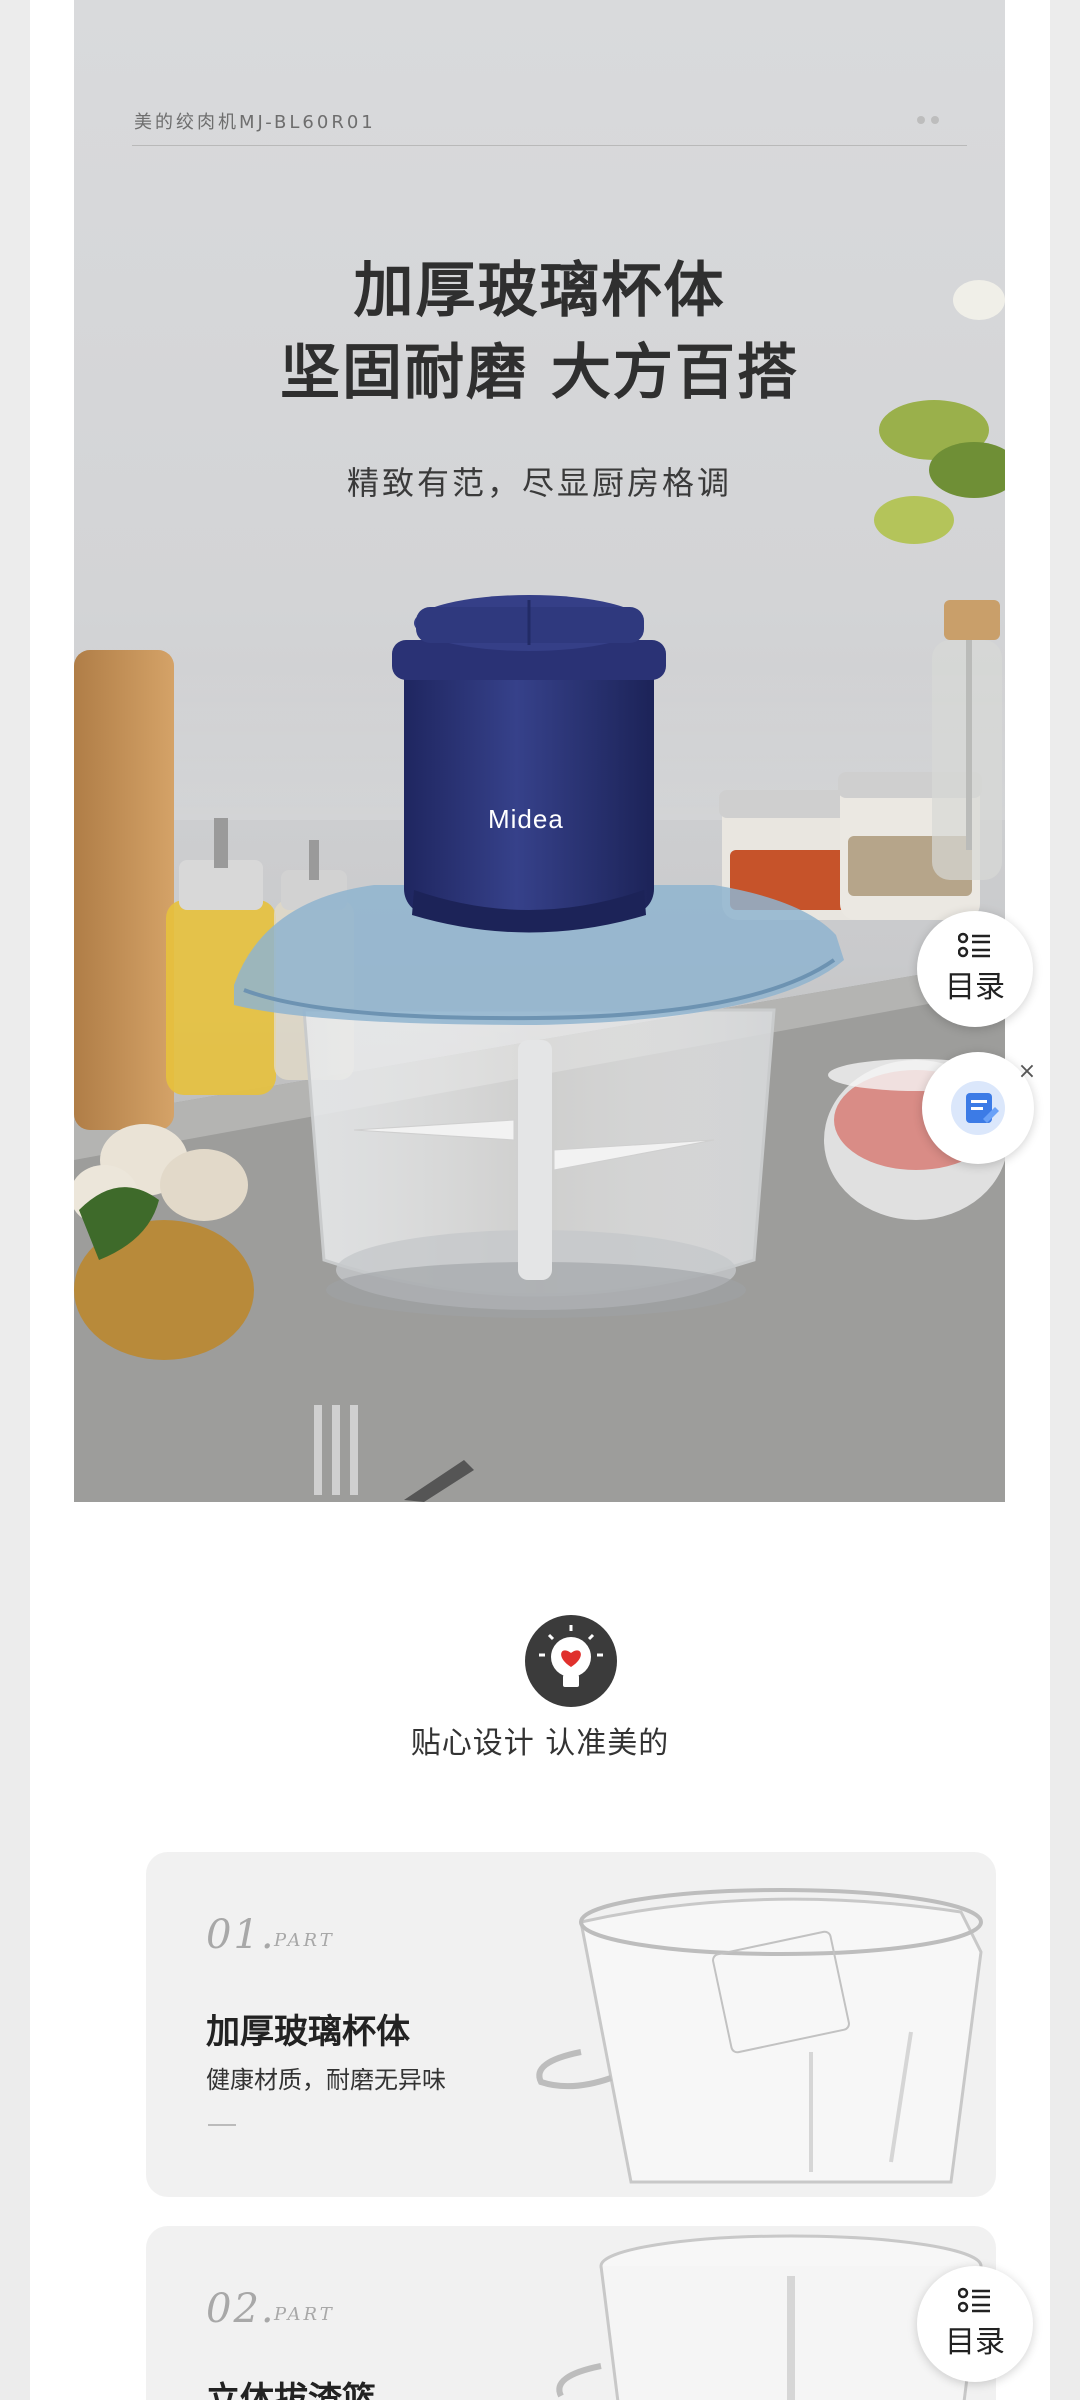 This screenshot has width=1080, height=2400. What do you see at coordinates (1027, 1072) in the screenshot?
I see `close-icon: ×` at bounding box center [1027, 1072].